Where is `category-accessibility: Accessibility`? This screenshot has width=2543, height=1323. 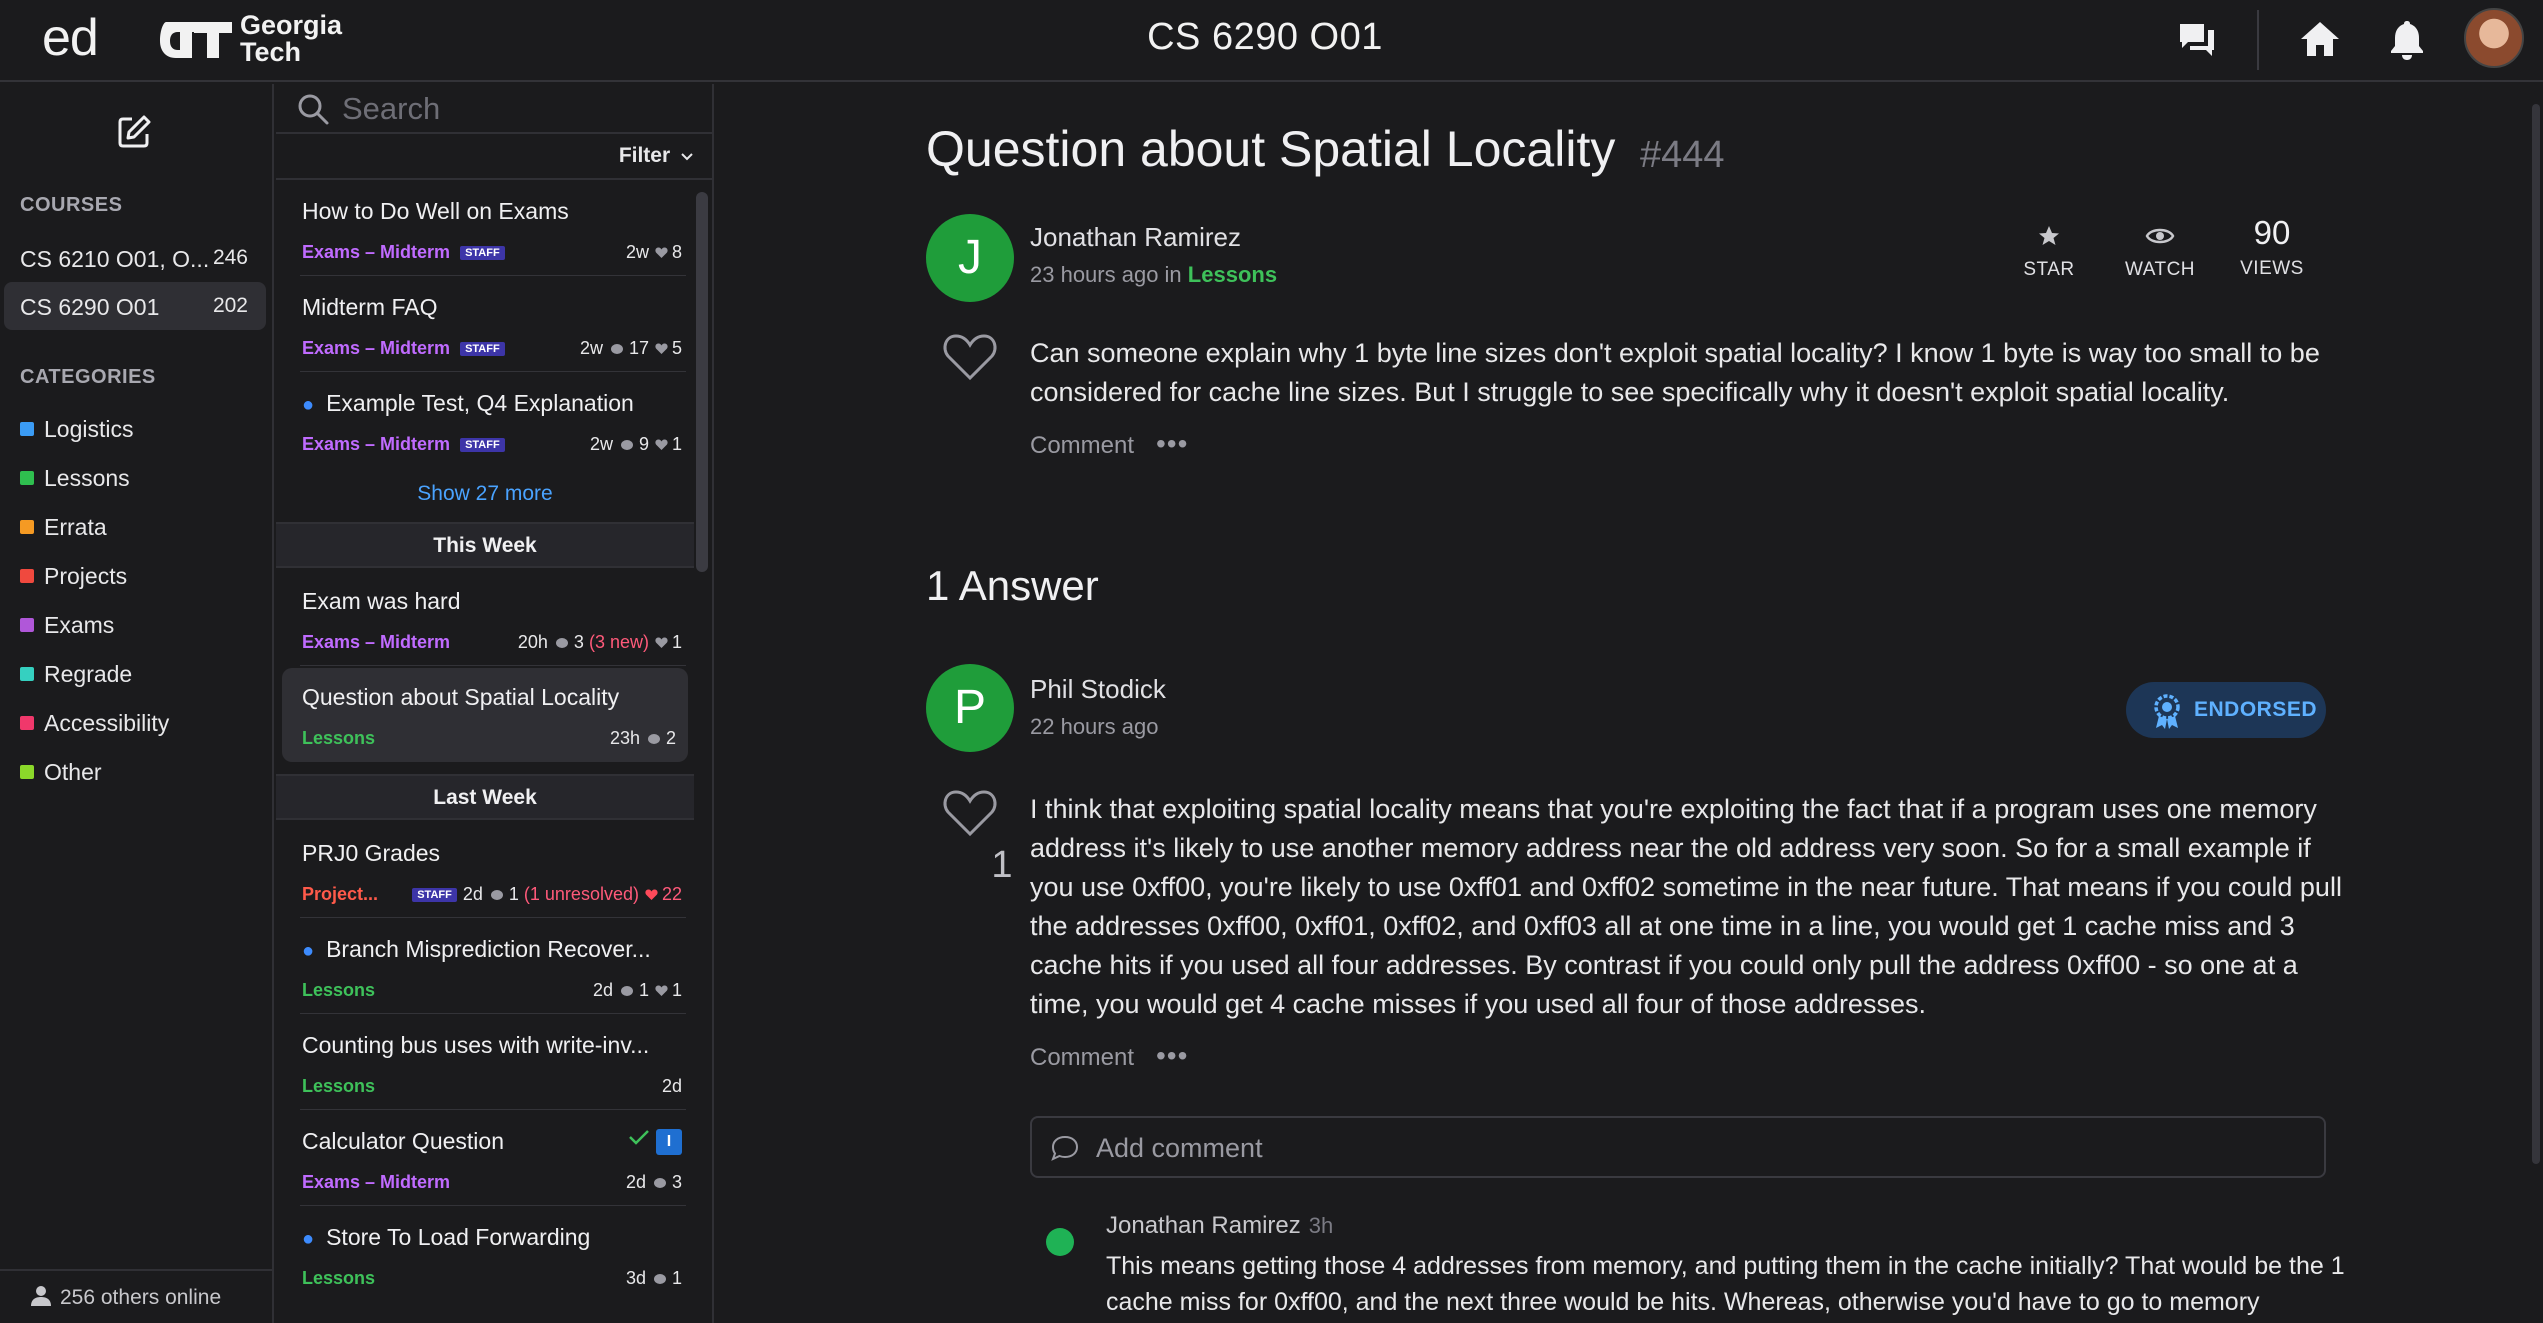 category-accessibility: Accessibility is located at coordinates (94, 726).